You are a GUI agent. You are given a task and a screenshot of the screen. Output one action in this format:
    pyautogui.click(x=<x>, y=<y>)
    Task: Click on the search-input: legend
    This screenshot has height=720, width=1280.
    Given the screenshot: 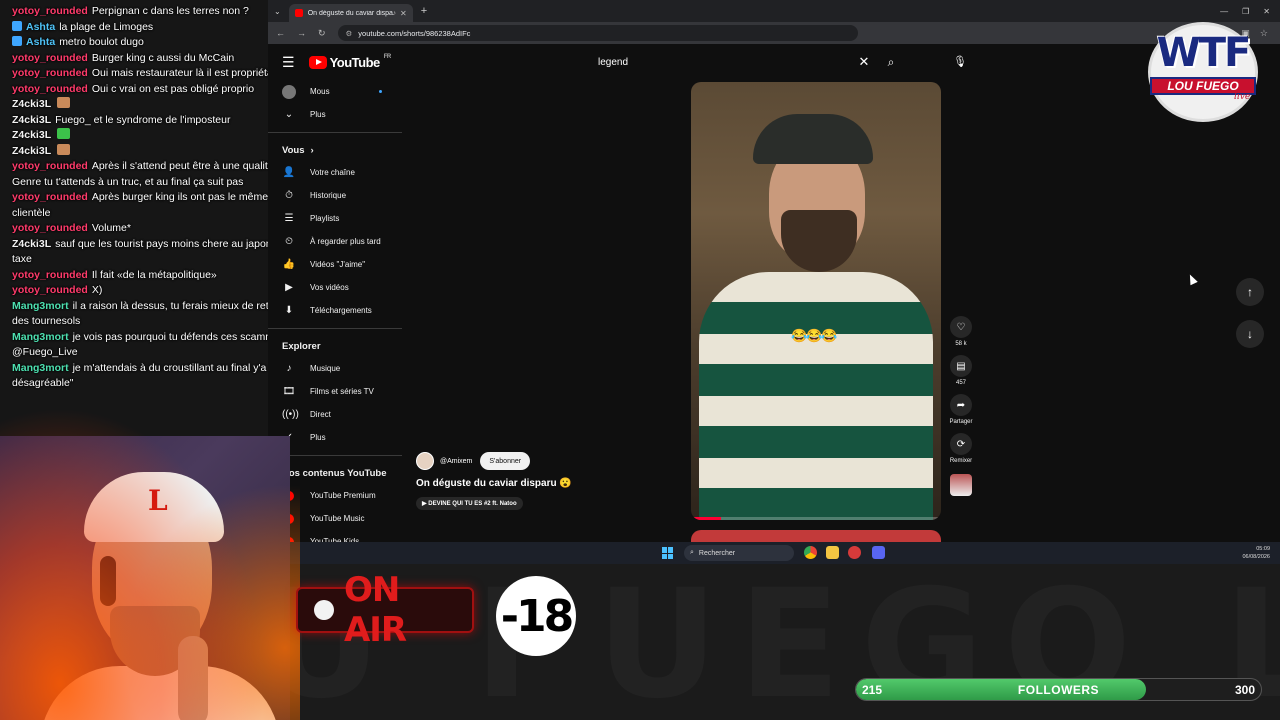 What is the action you would take?
    pyautogui.click(x=725, y=62)
    